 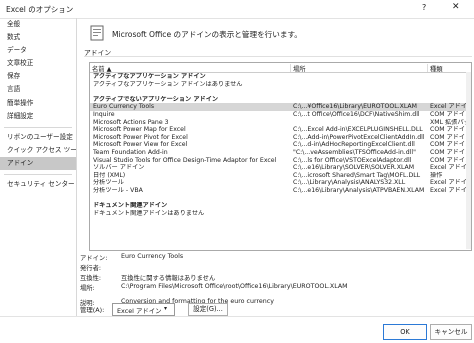 I want to click on section-label: アドイン, so click(x=278, y=52).